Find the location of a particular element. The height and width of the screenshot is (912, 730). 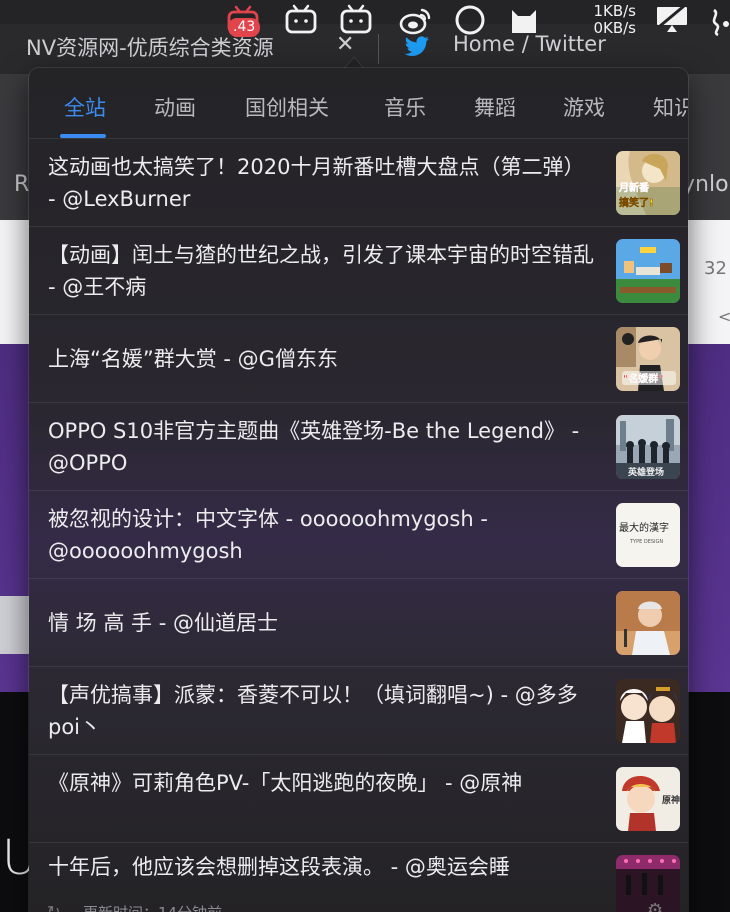

svg-text: "名媛群" is located at coordinates (643, 378).